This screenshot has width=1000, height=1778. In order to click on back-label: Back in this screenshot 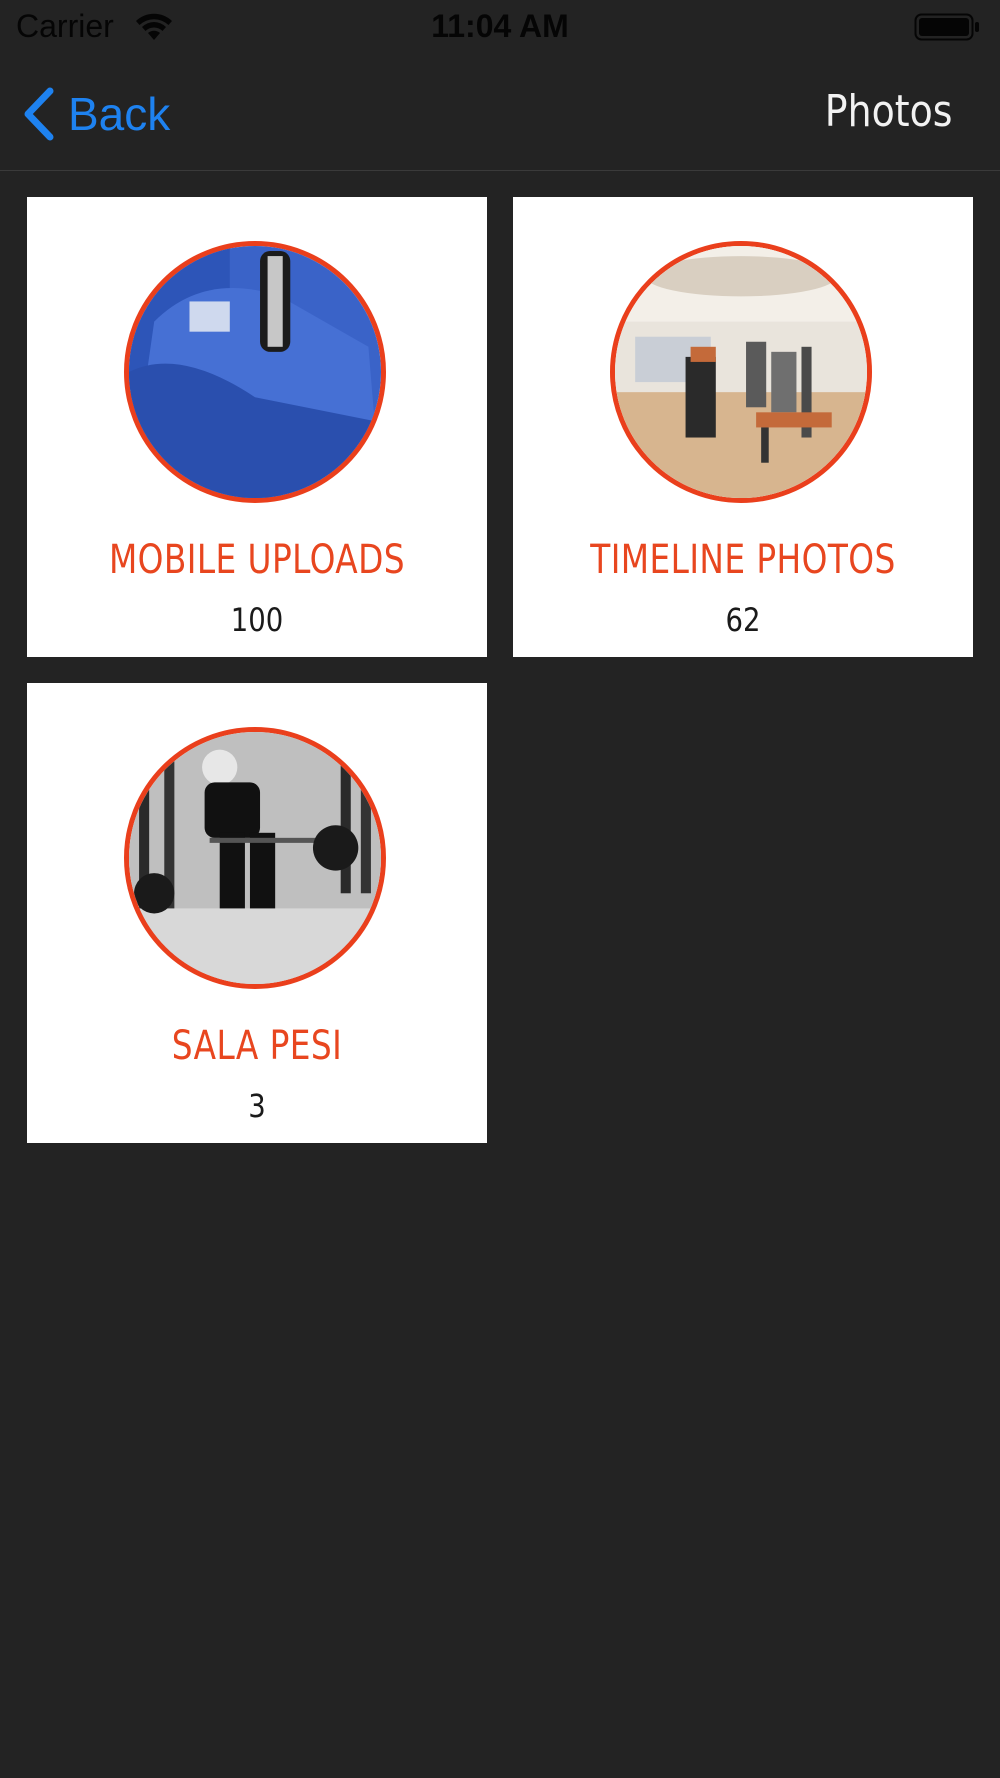, I will do `click(119, 114)`.